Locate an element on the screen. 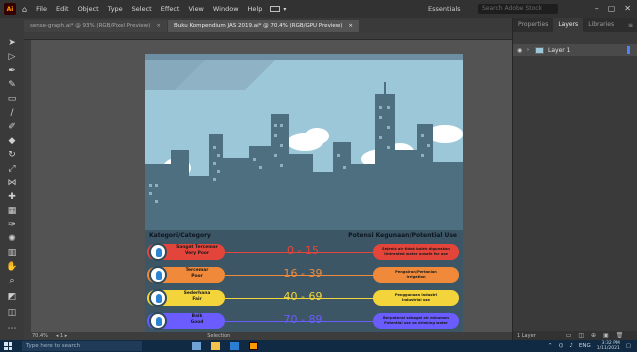 This screenshot has width=637, height=352. factory-drop-icon is located at coordinates (158, 298).